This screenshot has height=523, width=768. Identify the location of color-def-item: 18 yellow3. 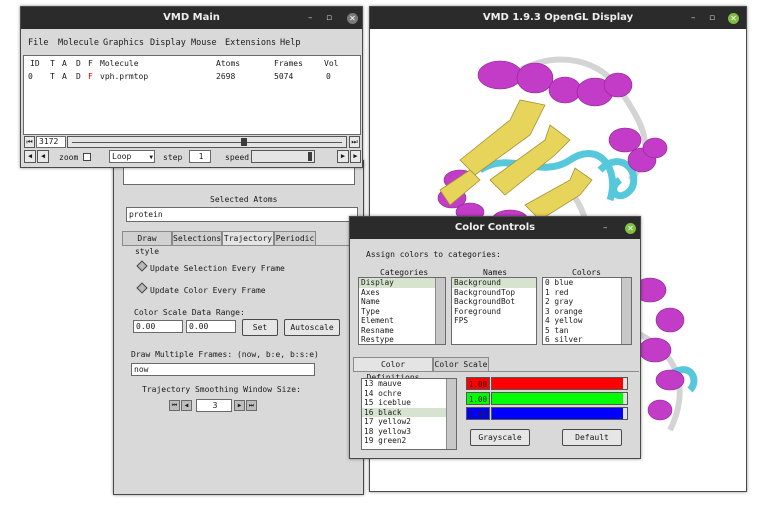
(409, 432).